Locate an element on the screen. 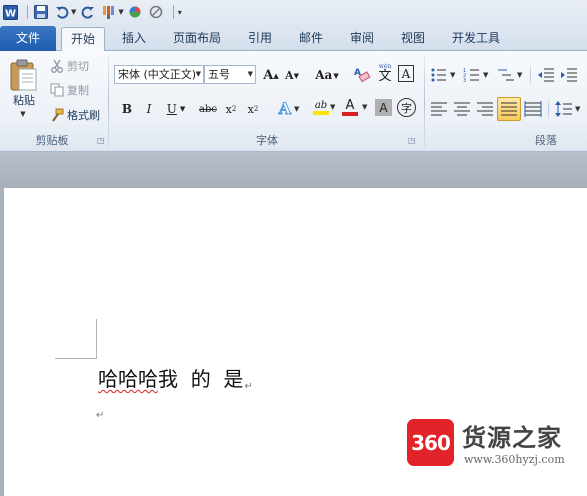 This screenshot has width=587, height=496. italic-button: I is located at coordinates (149, 109).